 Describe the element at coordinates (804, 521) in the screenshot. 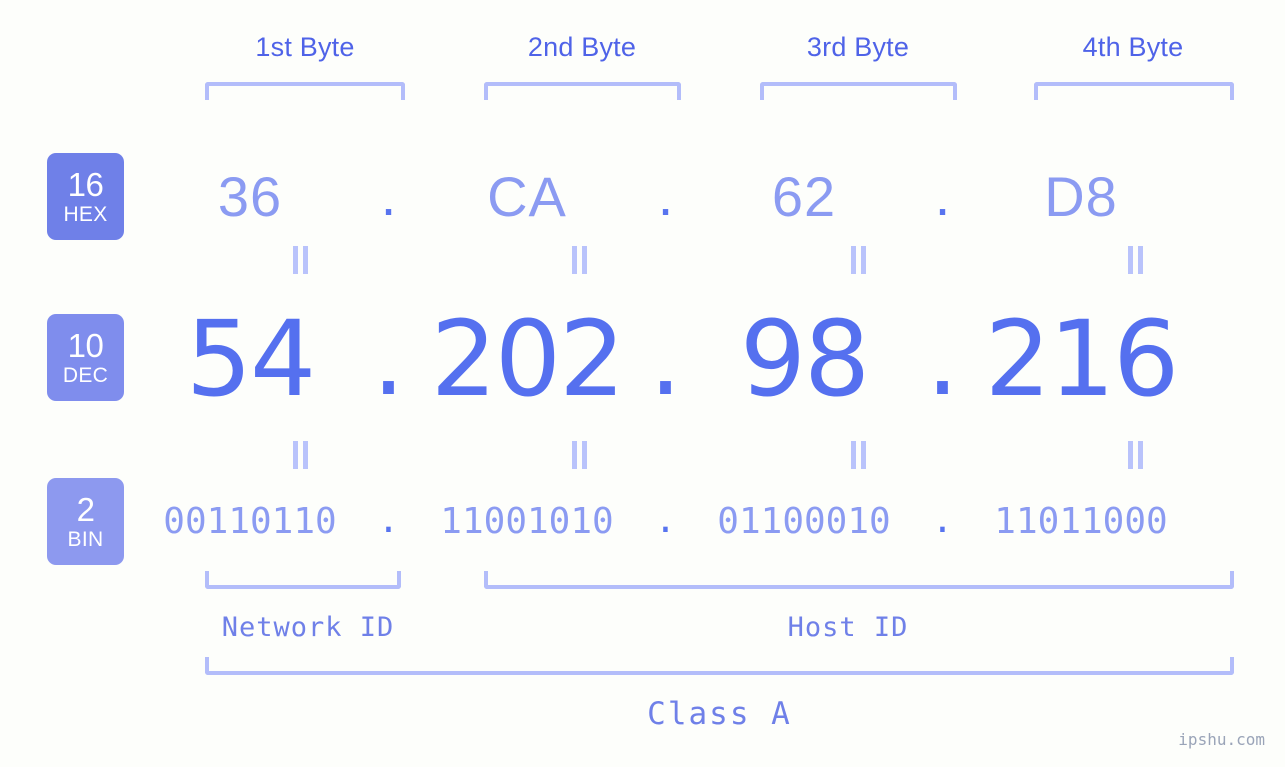

I see `bin-byte-3: 01100010` at that location.